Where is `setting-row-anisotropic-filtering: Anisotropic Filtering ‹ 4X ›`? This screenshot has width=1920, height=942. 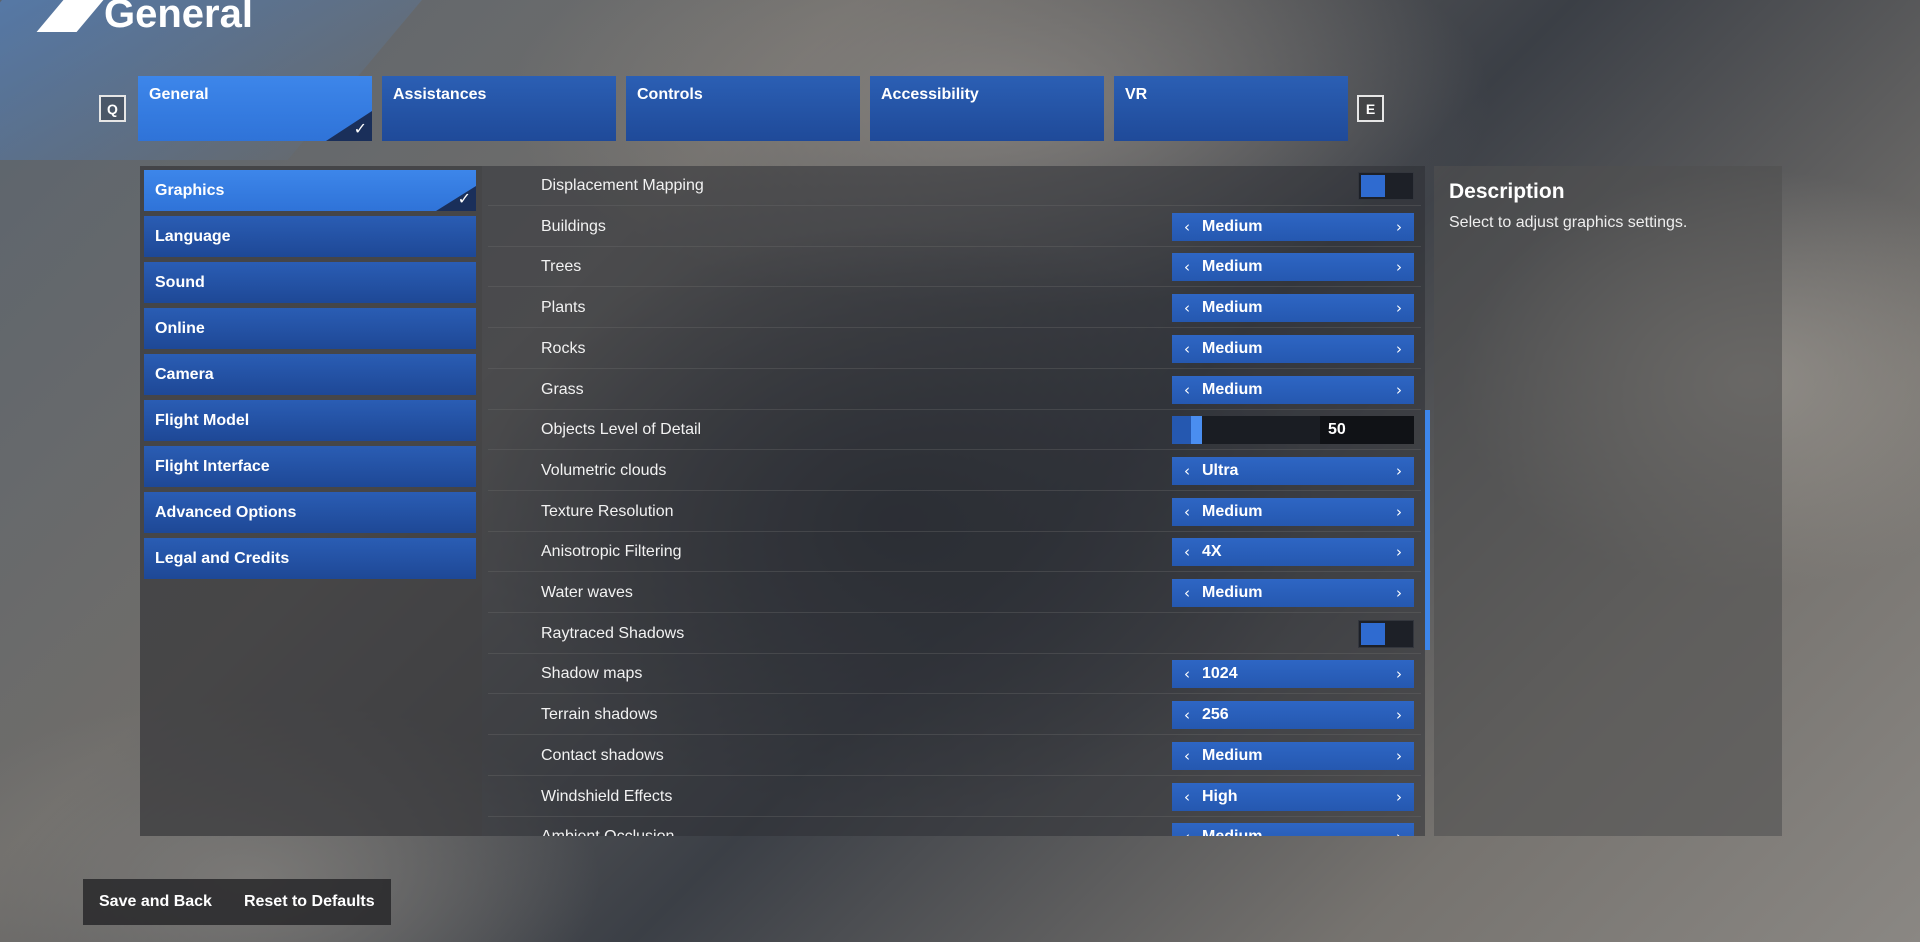
setting-row-anisotropic-filtering: Anisotropic Filtering ‹ 4X › is located at coordinates (954, 552).